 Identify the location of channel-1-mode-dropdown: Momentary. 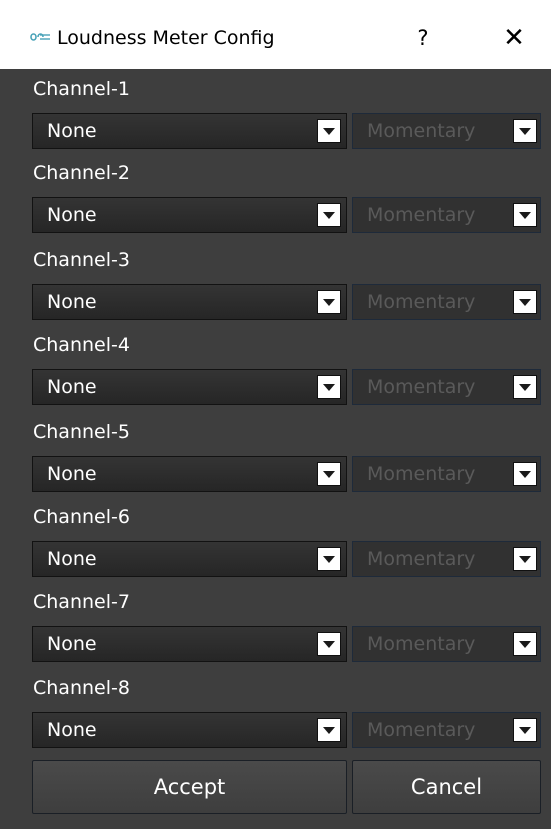
(446, 131).